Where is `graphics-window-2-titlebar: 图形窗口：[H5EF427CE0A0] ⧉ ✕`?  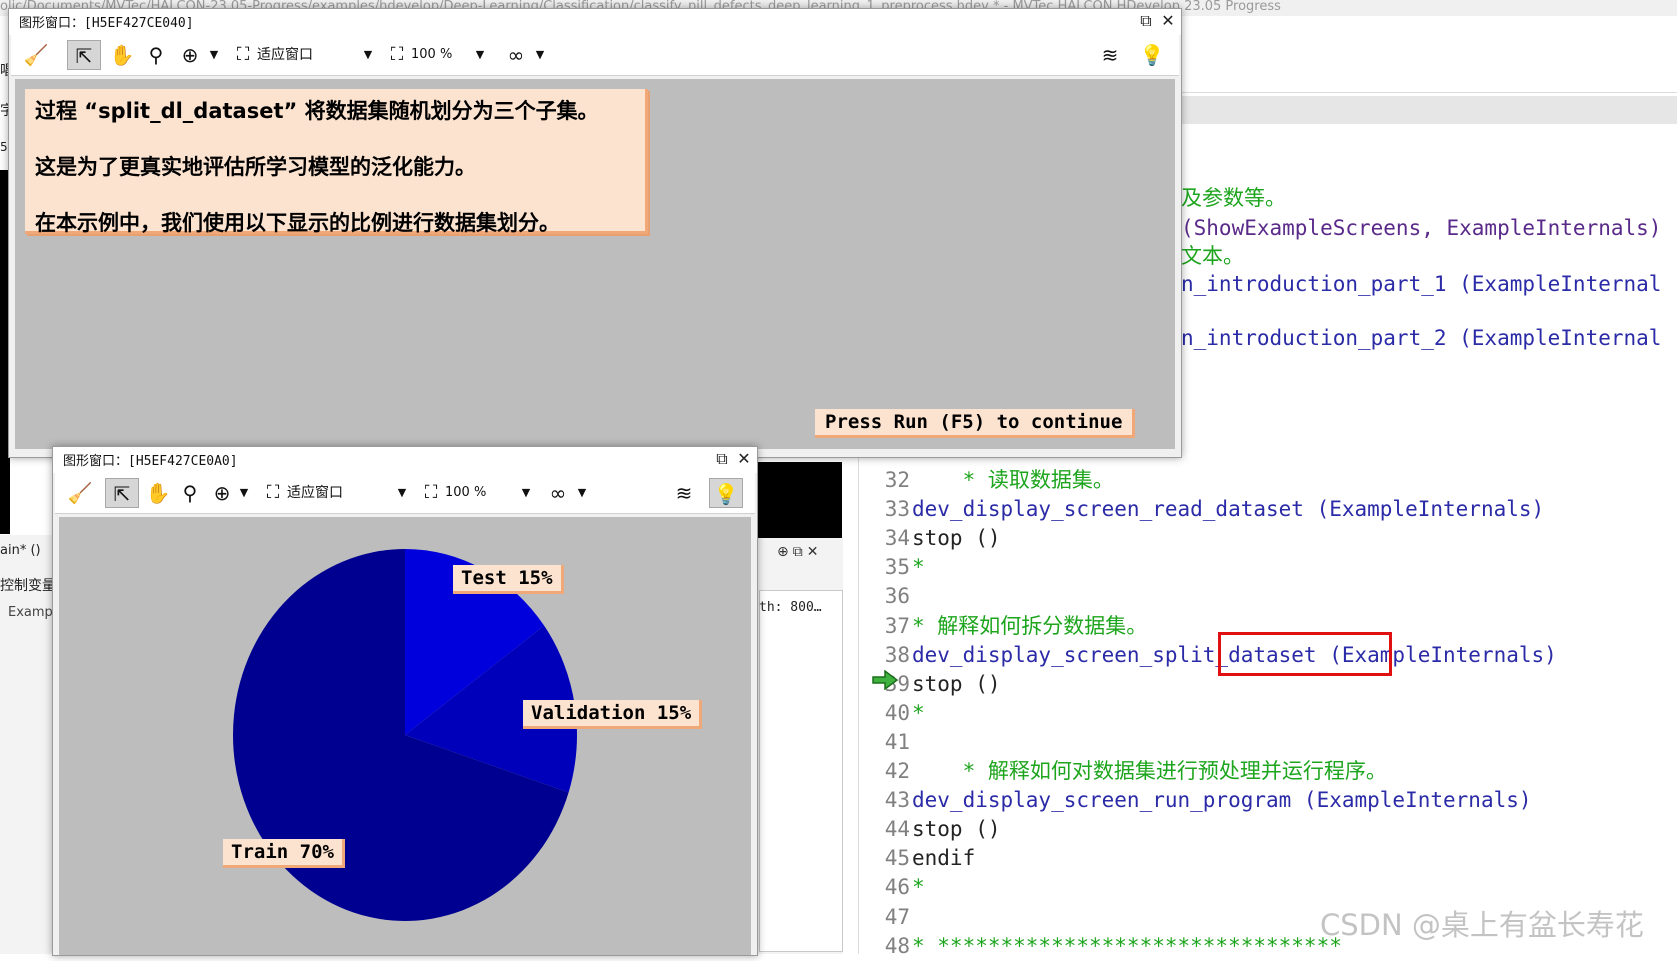
graphics-window-2-titlebar: 图形窗口：[H5EF427CE0A0] ⧉ ✕ is located at coordinates (405, 460).